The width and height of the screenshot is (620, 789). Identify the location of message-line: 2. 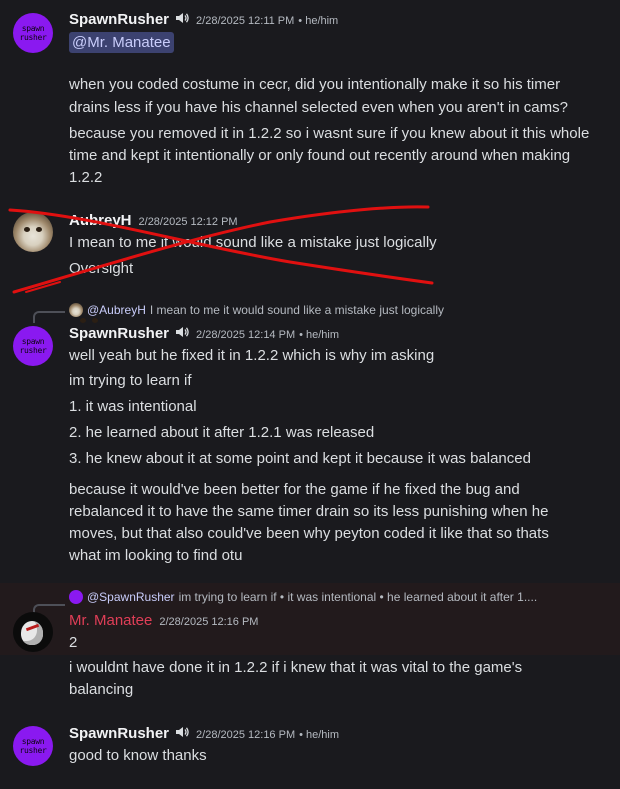
(73, 642).